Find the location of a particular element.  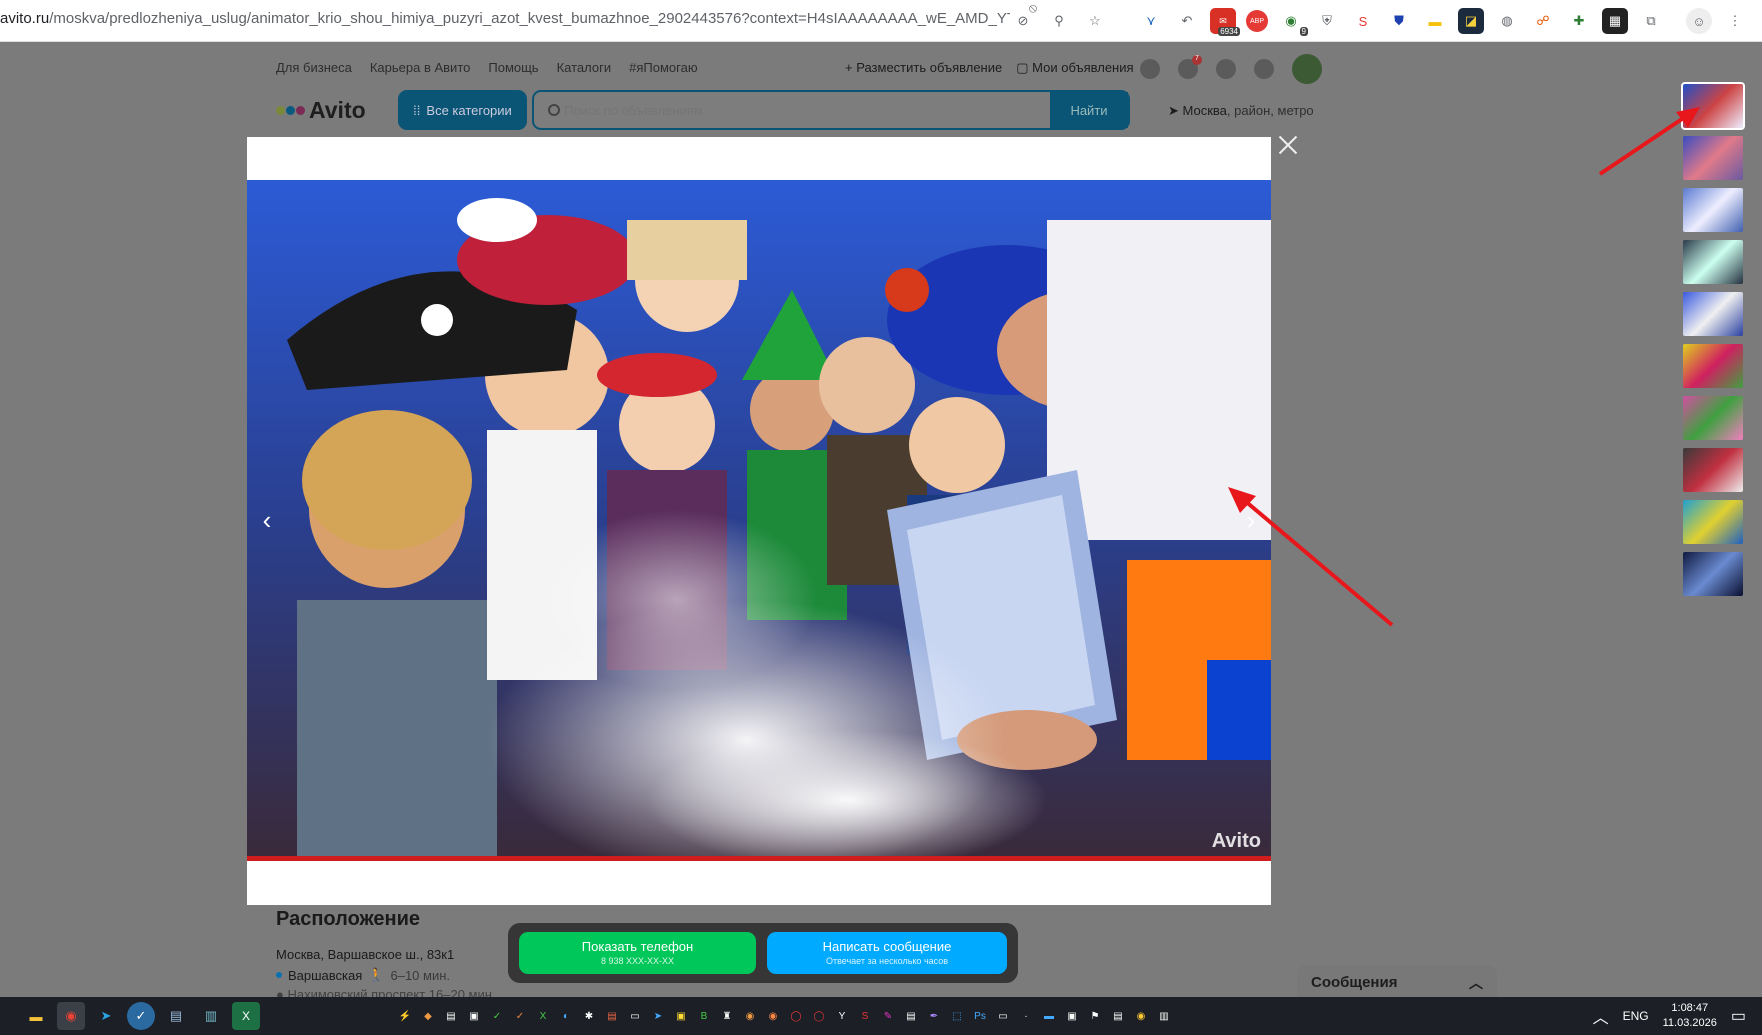

ext-adblock-icon: ABP is located at coordinates (1257, 21).